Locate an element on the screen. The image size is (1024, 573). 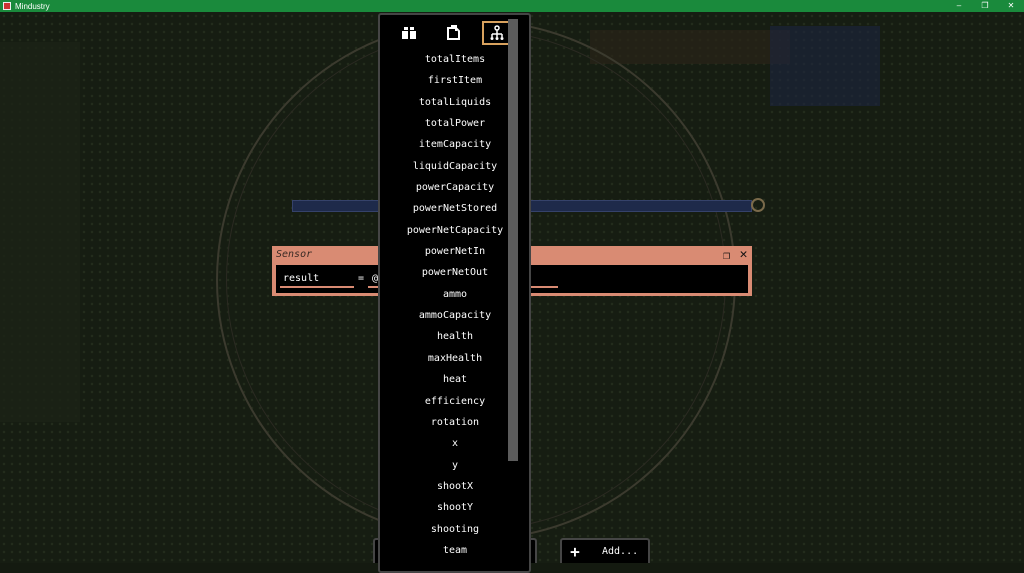
option-maxHealth: maxHealth is located at coordinates (455, 358).